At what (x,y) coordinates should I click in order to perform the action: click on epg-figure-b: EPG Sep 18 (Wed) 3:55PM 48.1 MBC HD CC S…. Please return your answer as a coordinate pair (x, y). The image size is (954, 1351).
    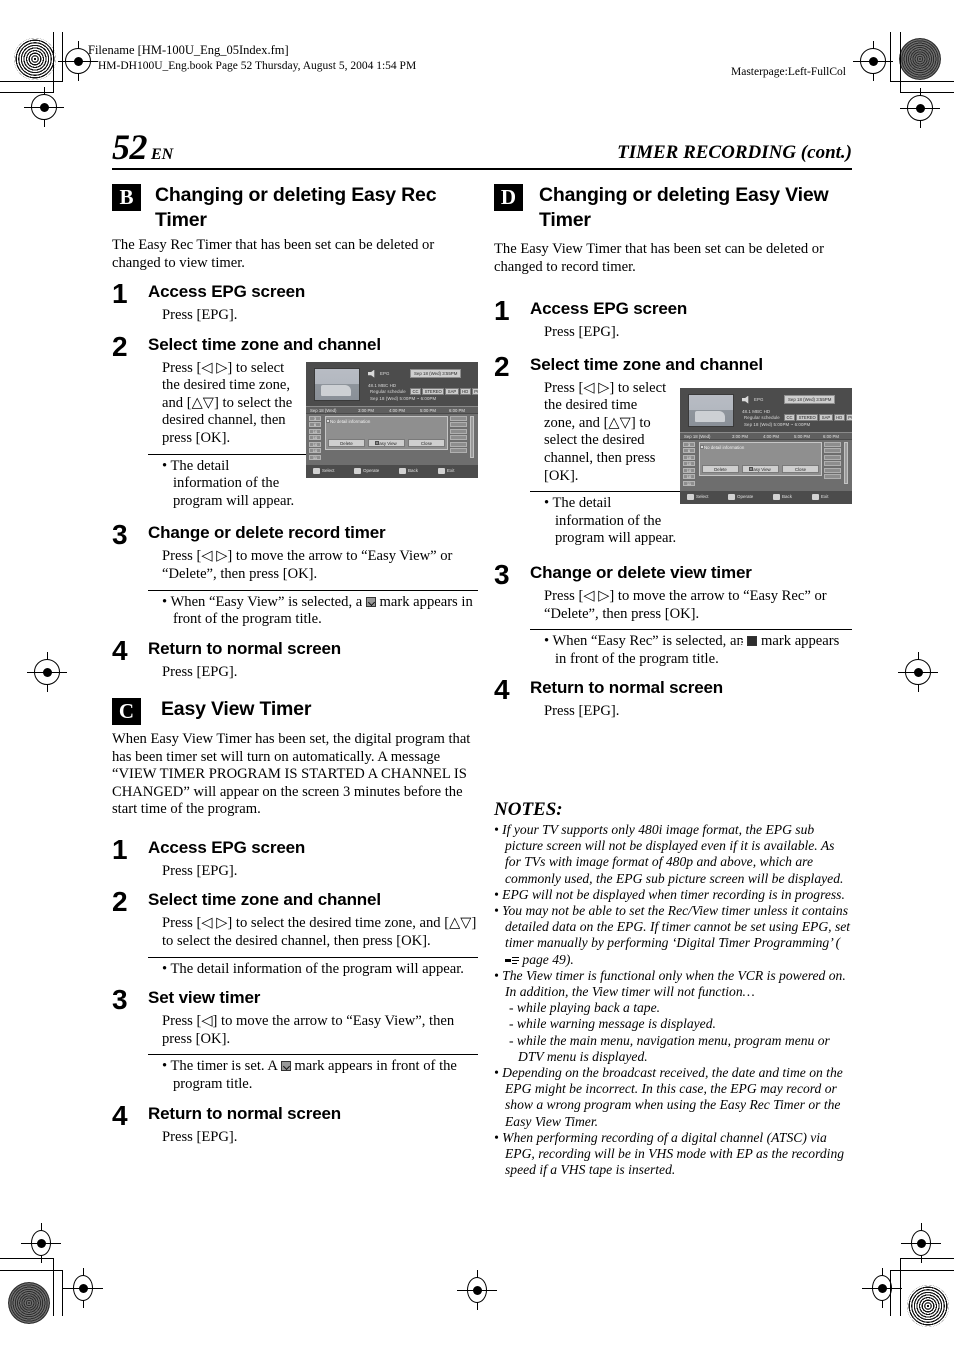
    Looking at the image, I should click on (392, 419).